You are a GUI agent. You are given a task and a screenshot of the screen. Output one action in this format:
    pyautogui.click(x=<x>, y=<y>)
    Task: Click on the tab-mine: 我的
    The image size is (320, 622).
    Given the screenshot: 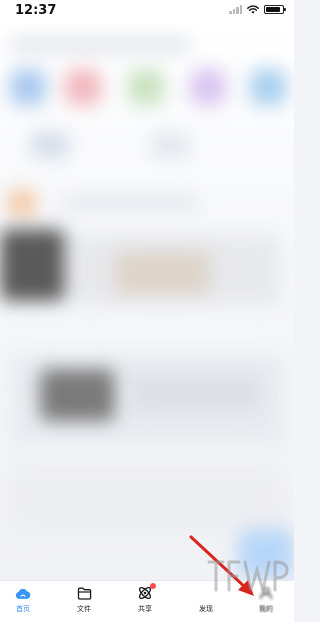 What is the action you would take?
    pyautogui.click(x=266, y=603)
    